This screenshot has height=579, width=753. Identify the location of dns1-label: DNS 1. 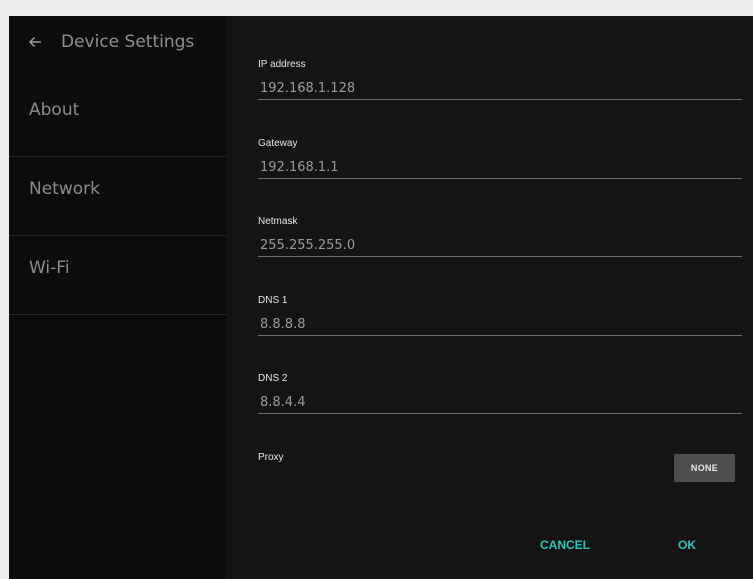
(273, 300).